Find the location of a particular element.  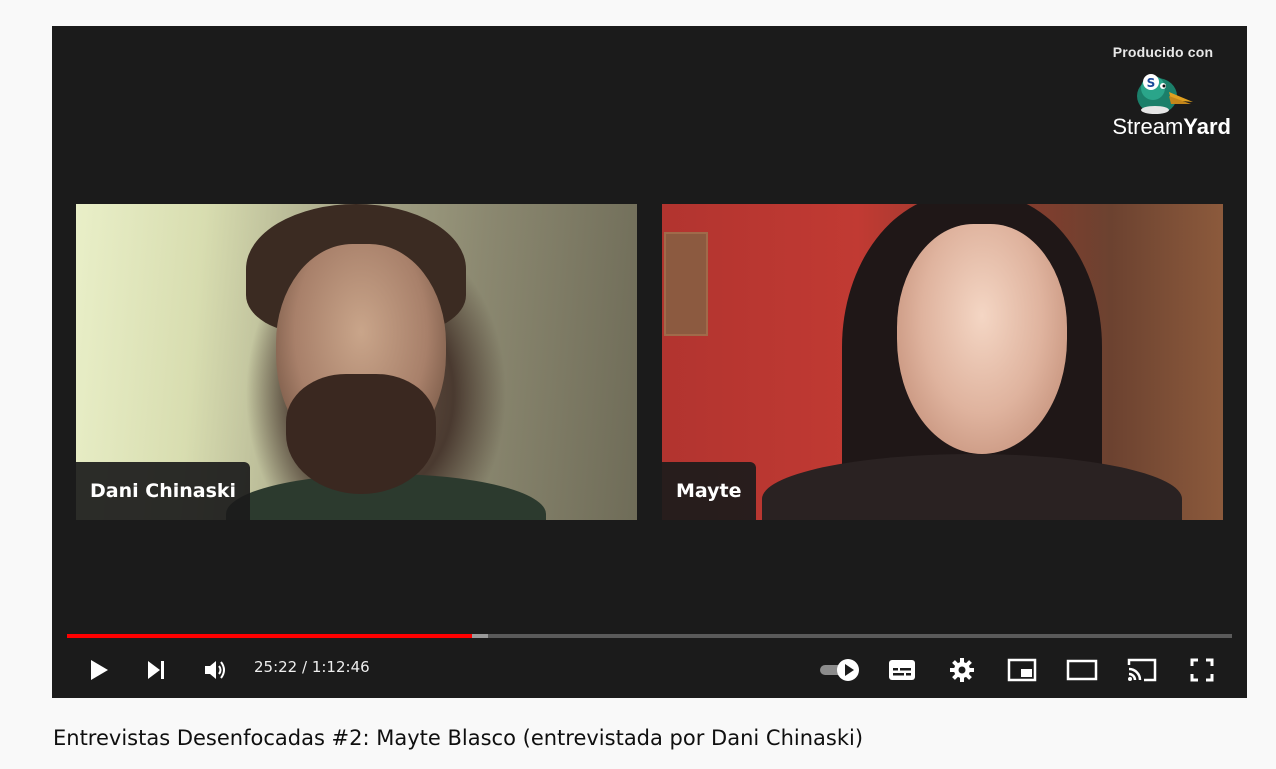

volume-icon is located at coordinates (215, 670).